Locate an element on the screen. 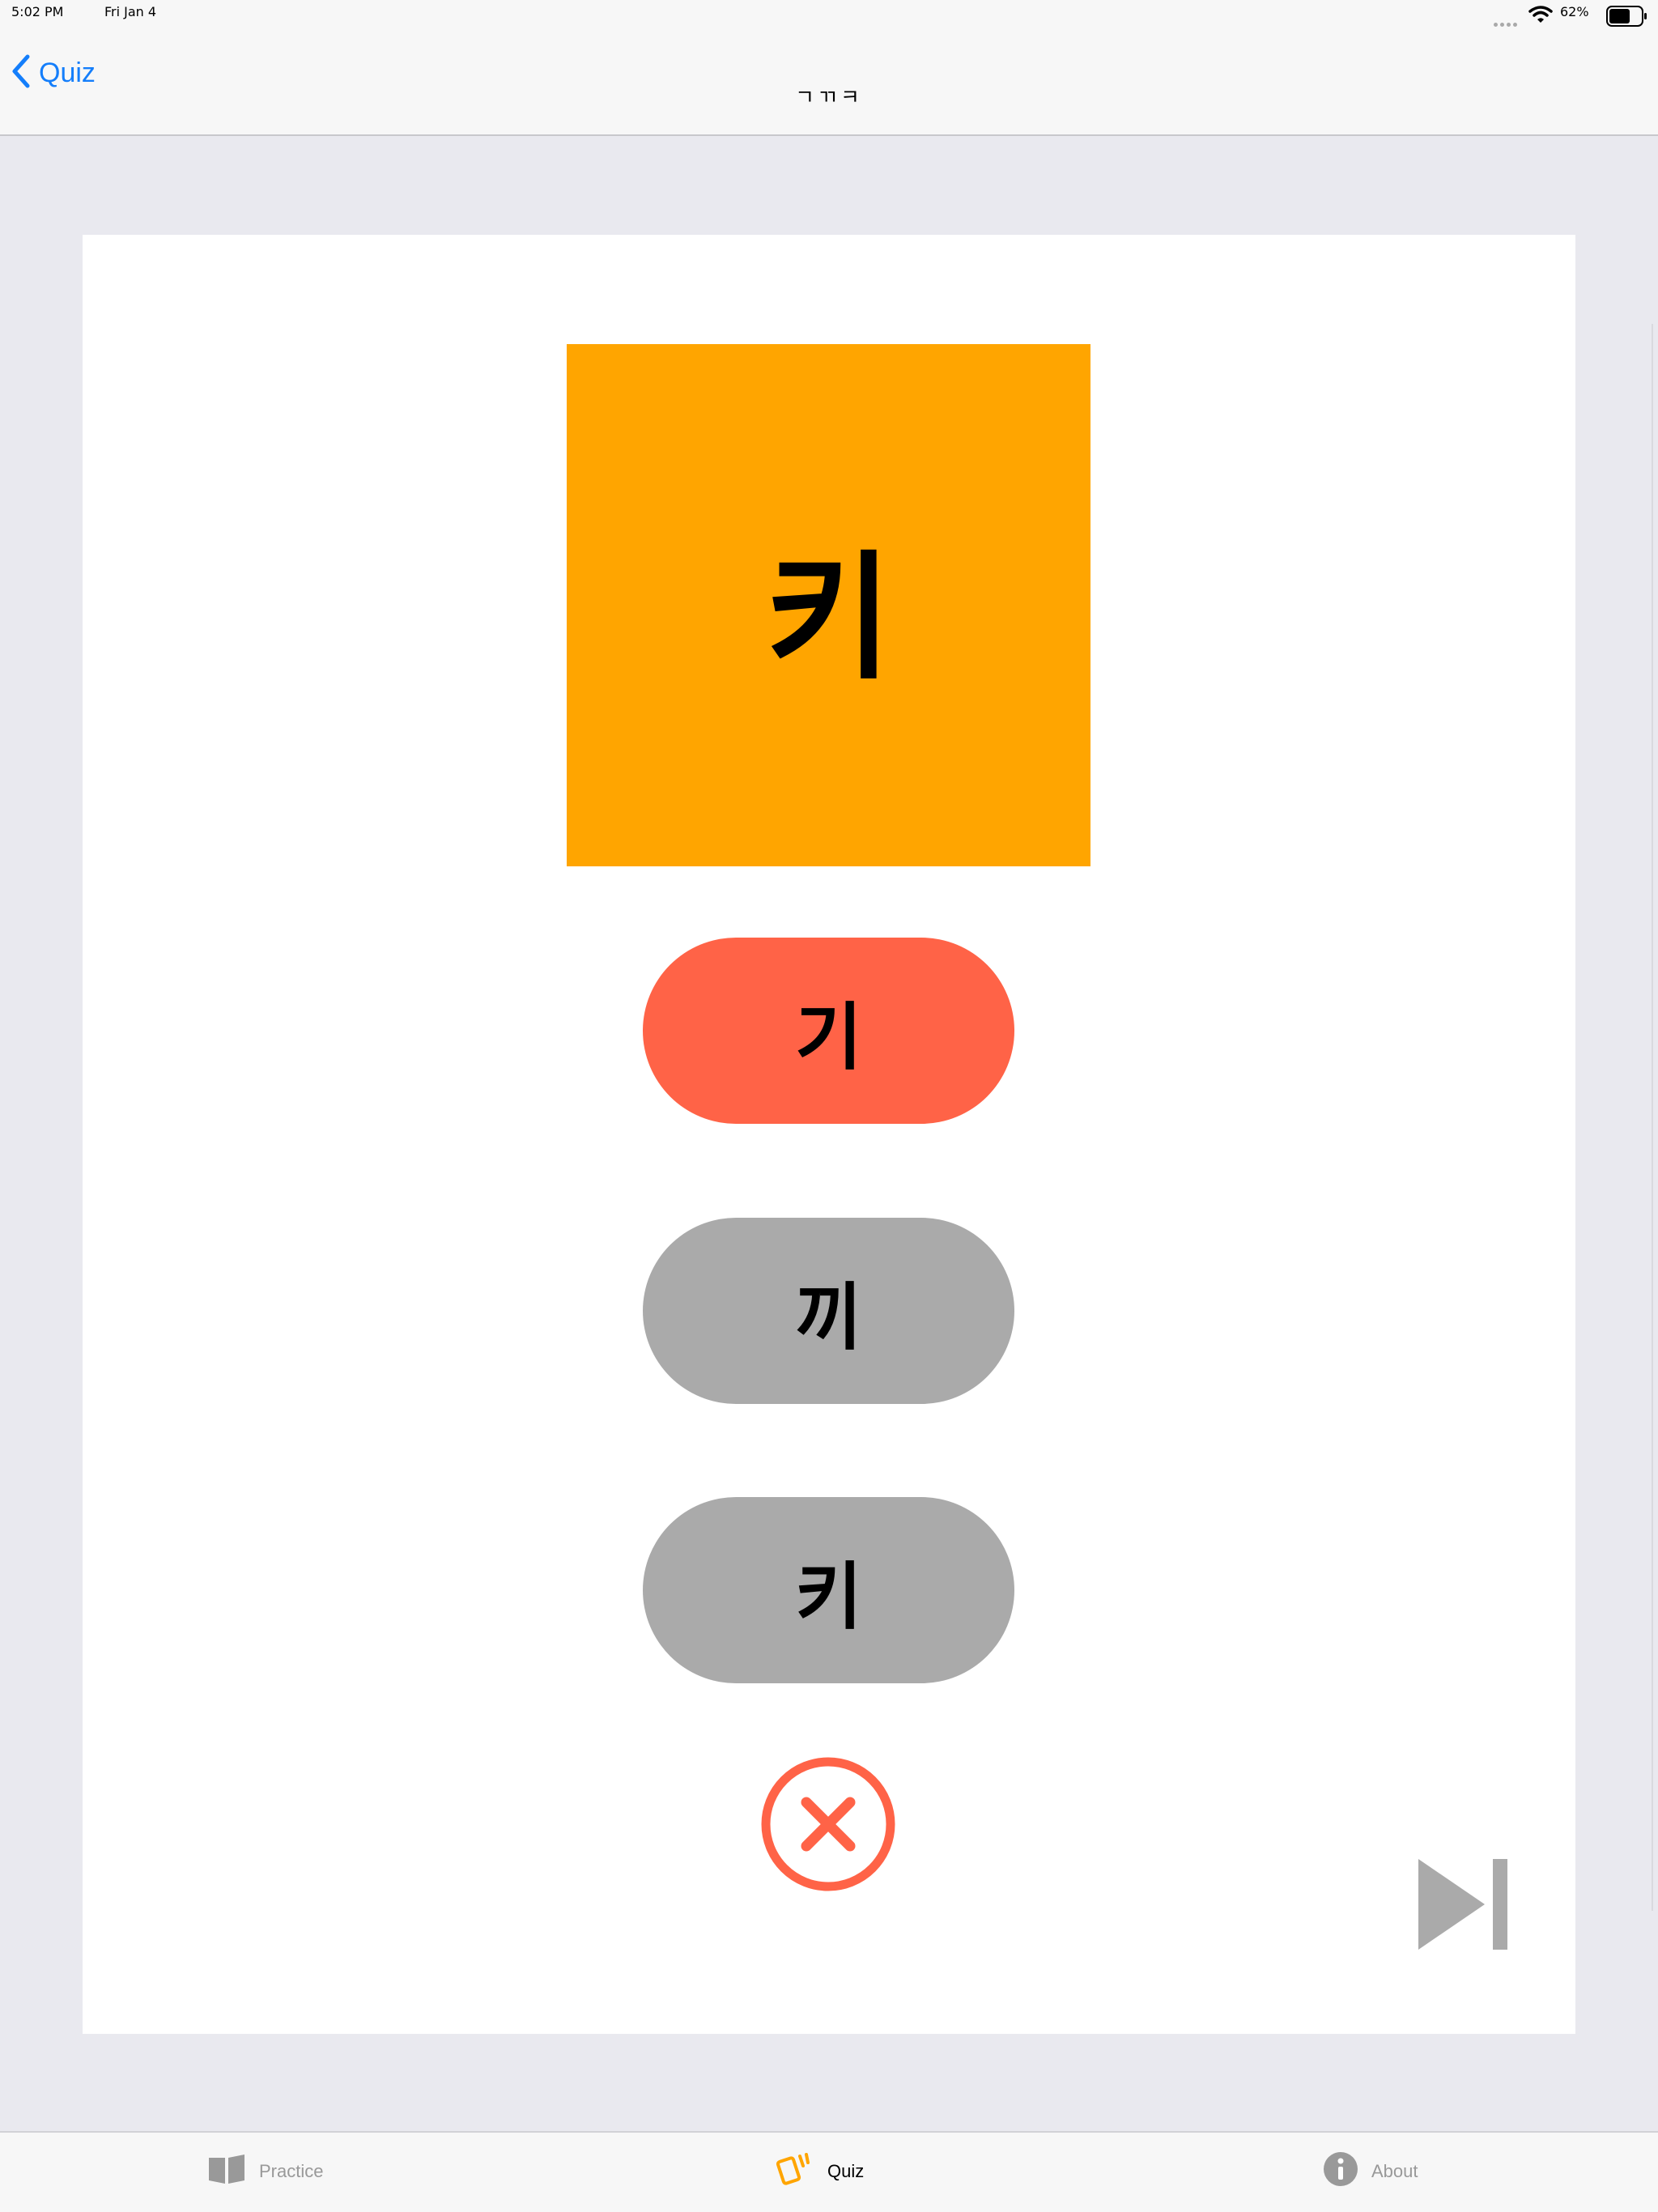 The image size is (1658, 2212). prompt-character: 키 is located at coordinates (828, 619).